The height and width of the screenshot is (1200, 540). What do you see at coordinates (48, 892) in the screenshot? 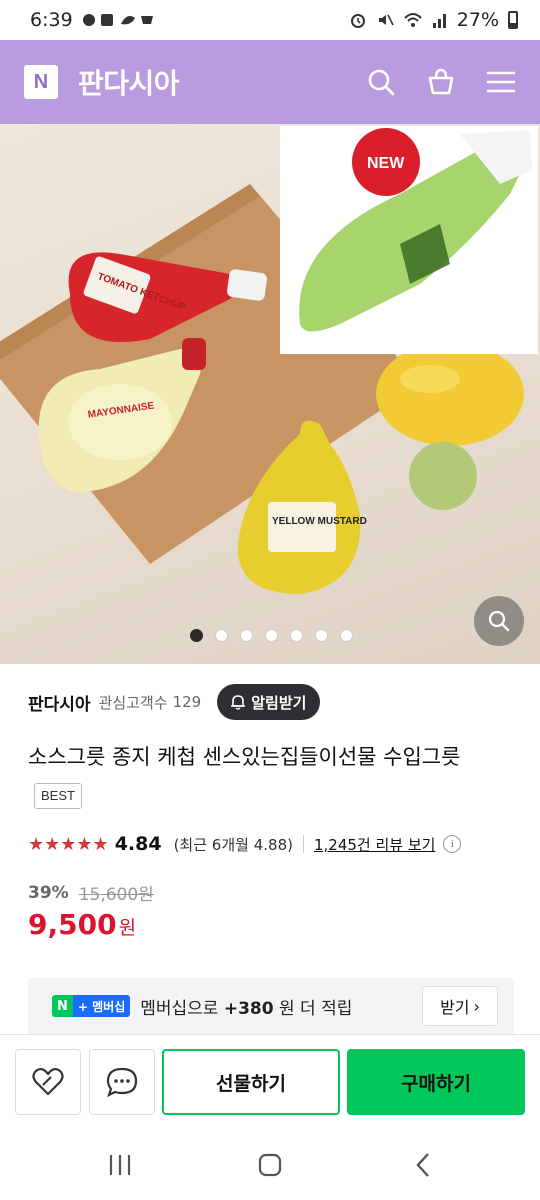
I see `discount-rate: 39%` at bounding box center [48, 892].